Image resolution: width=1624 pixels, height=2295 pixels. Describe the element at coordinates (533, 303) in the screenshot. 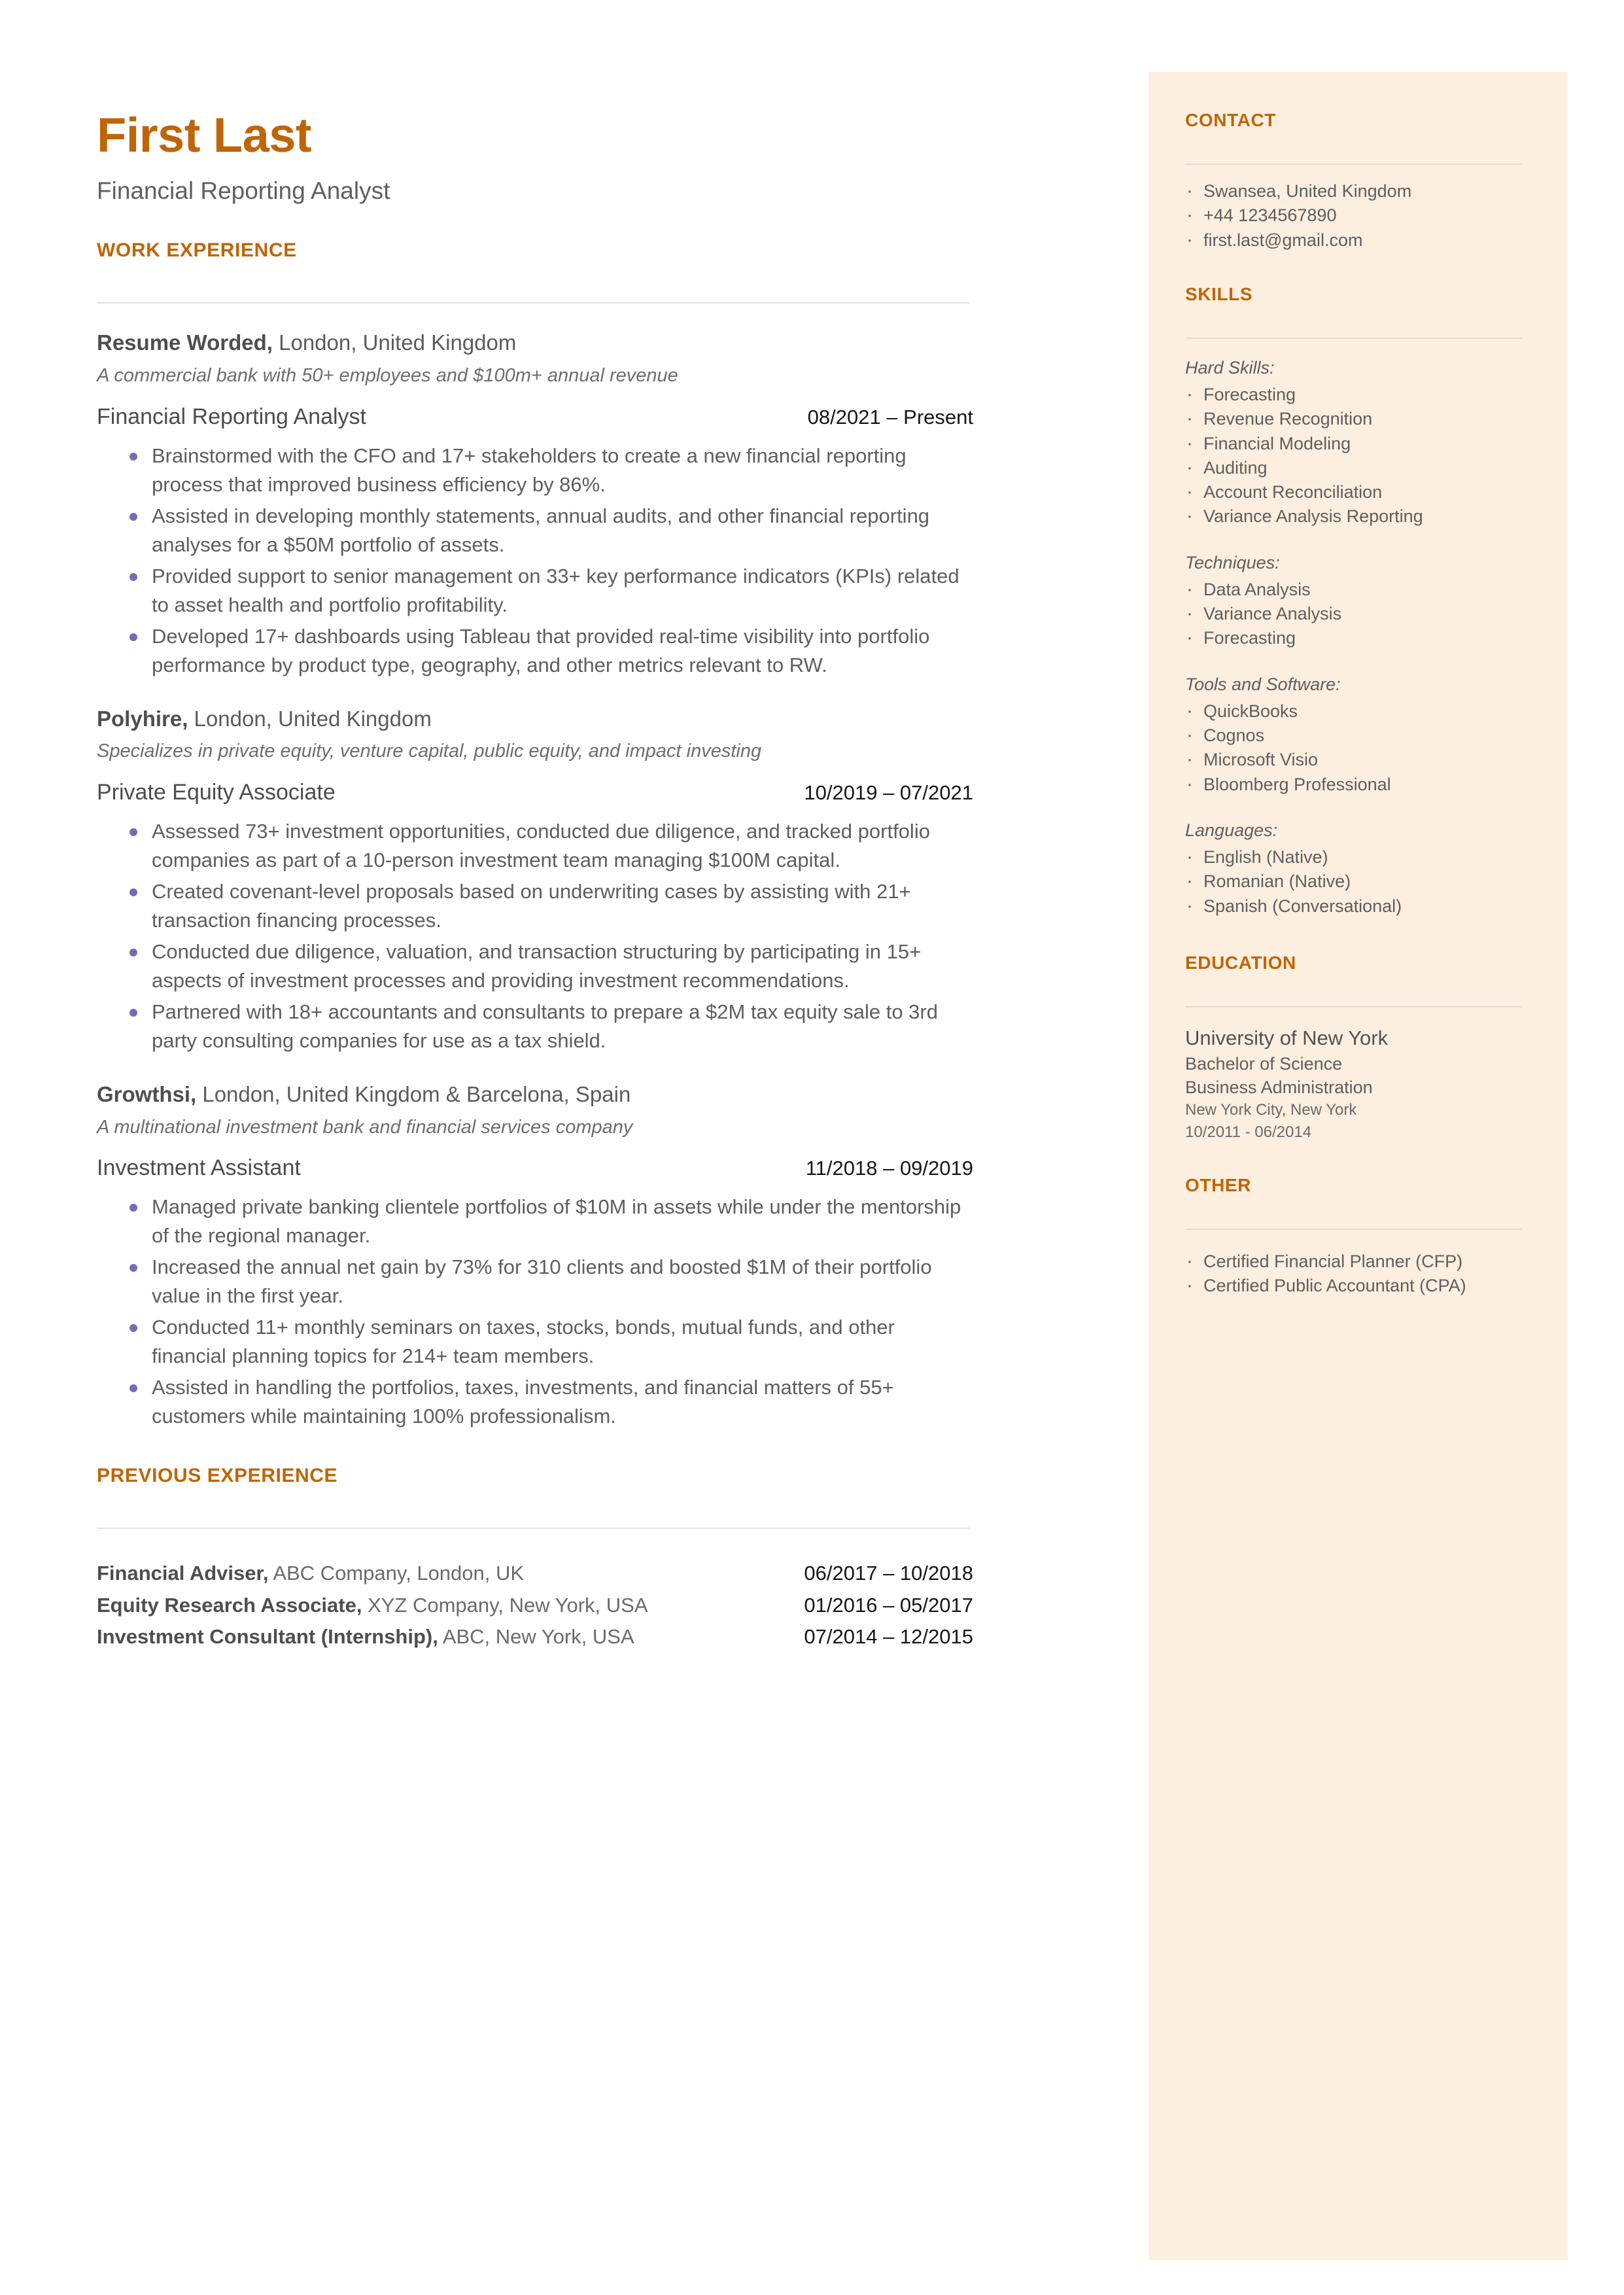

I see `section-divider` at that location.